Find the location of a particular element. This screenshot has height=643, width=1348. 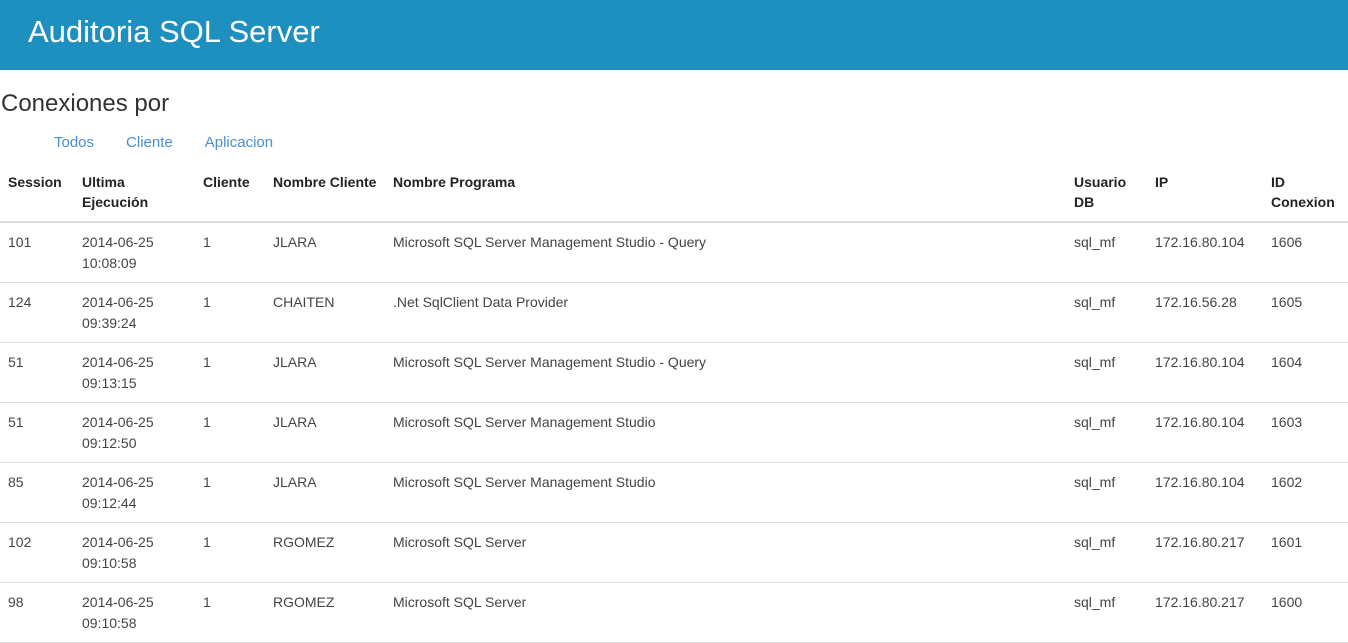

cell-session: 102 is located at coordinates (37, 552).